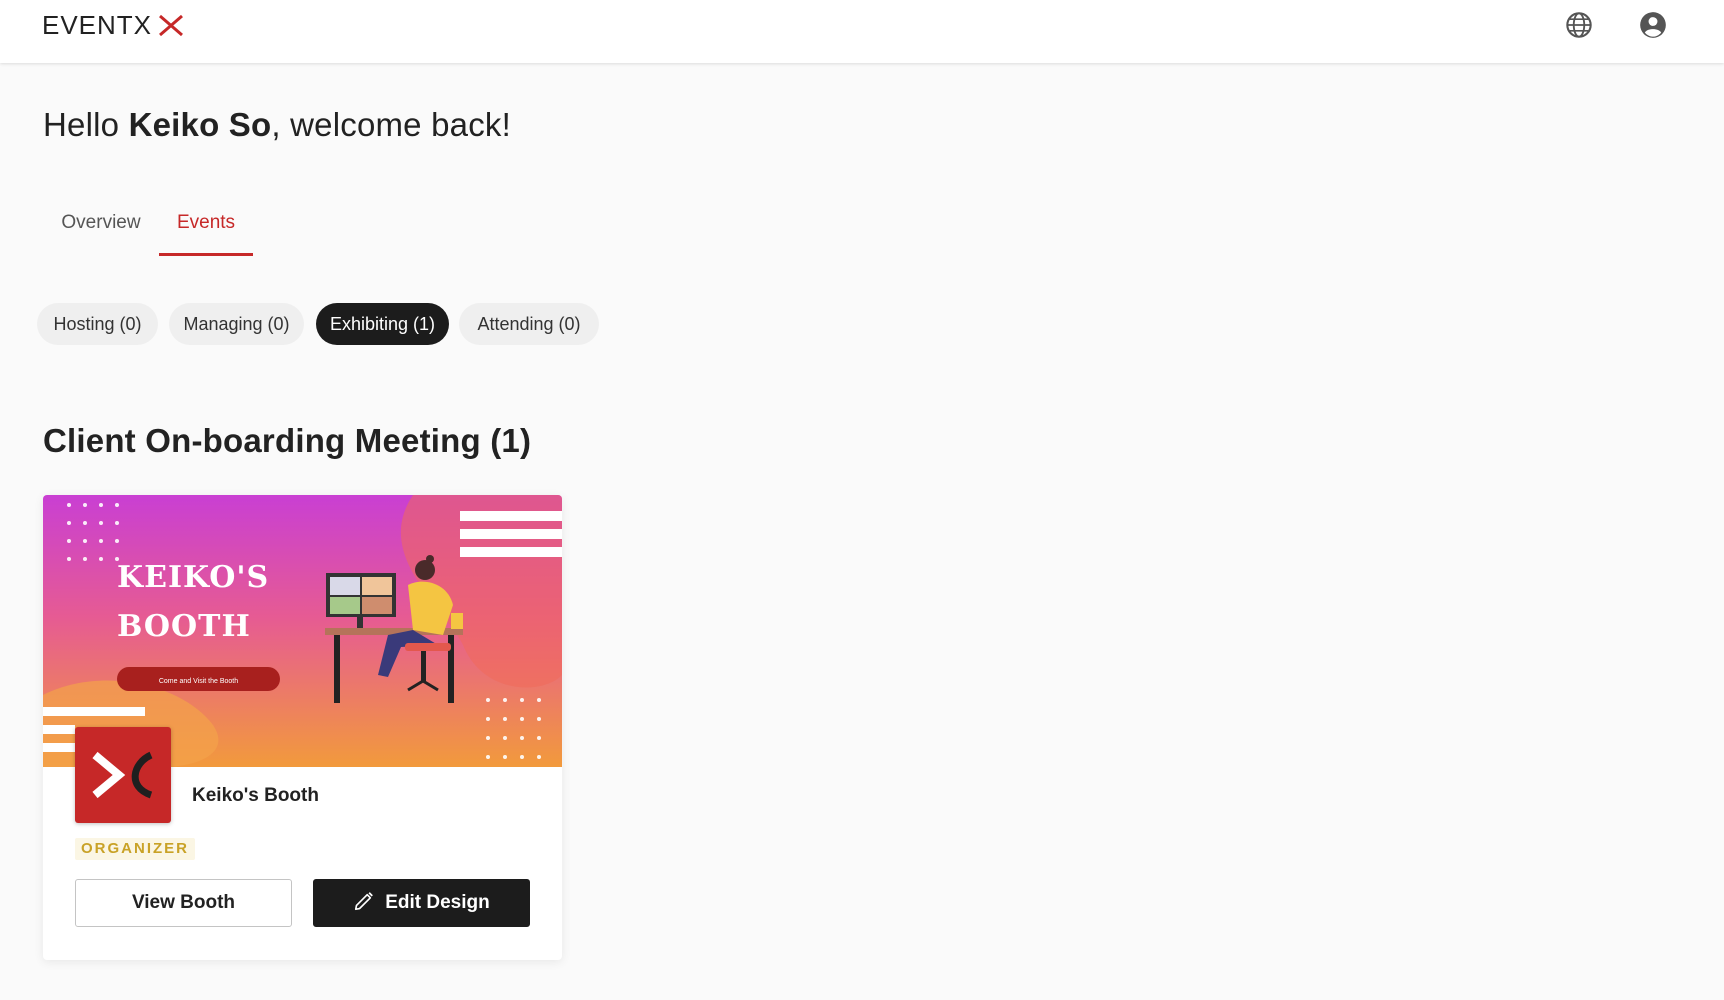 Image resolution: width=1724 pixels, height=1000 pixels. Describe the element at coordinates (364, 901) in the screenshot. I see `pencil-icon` at that location.